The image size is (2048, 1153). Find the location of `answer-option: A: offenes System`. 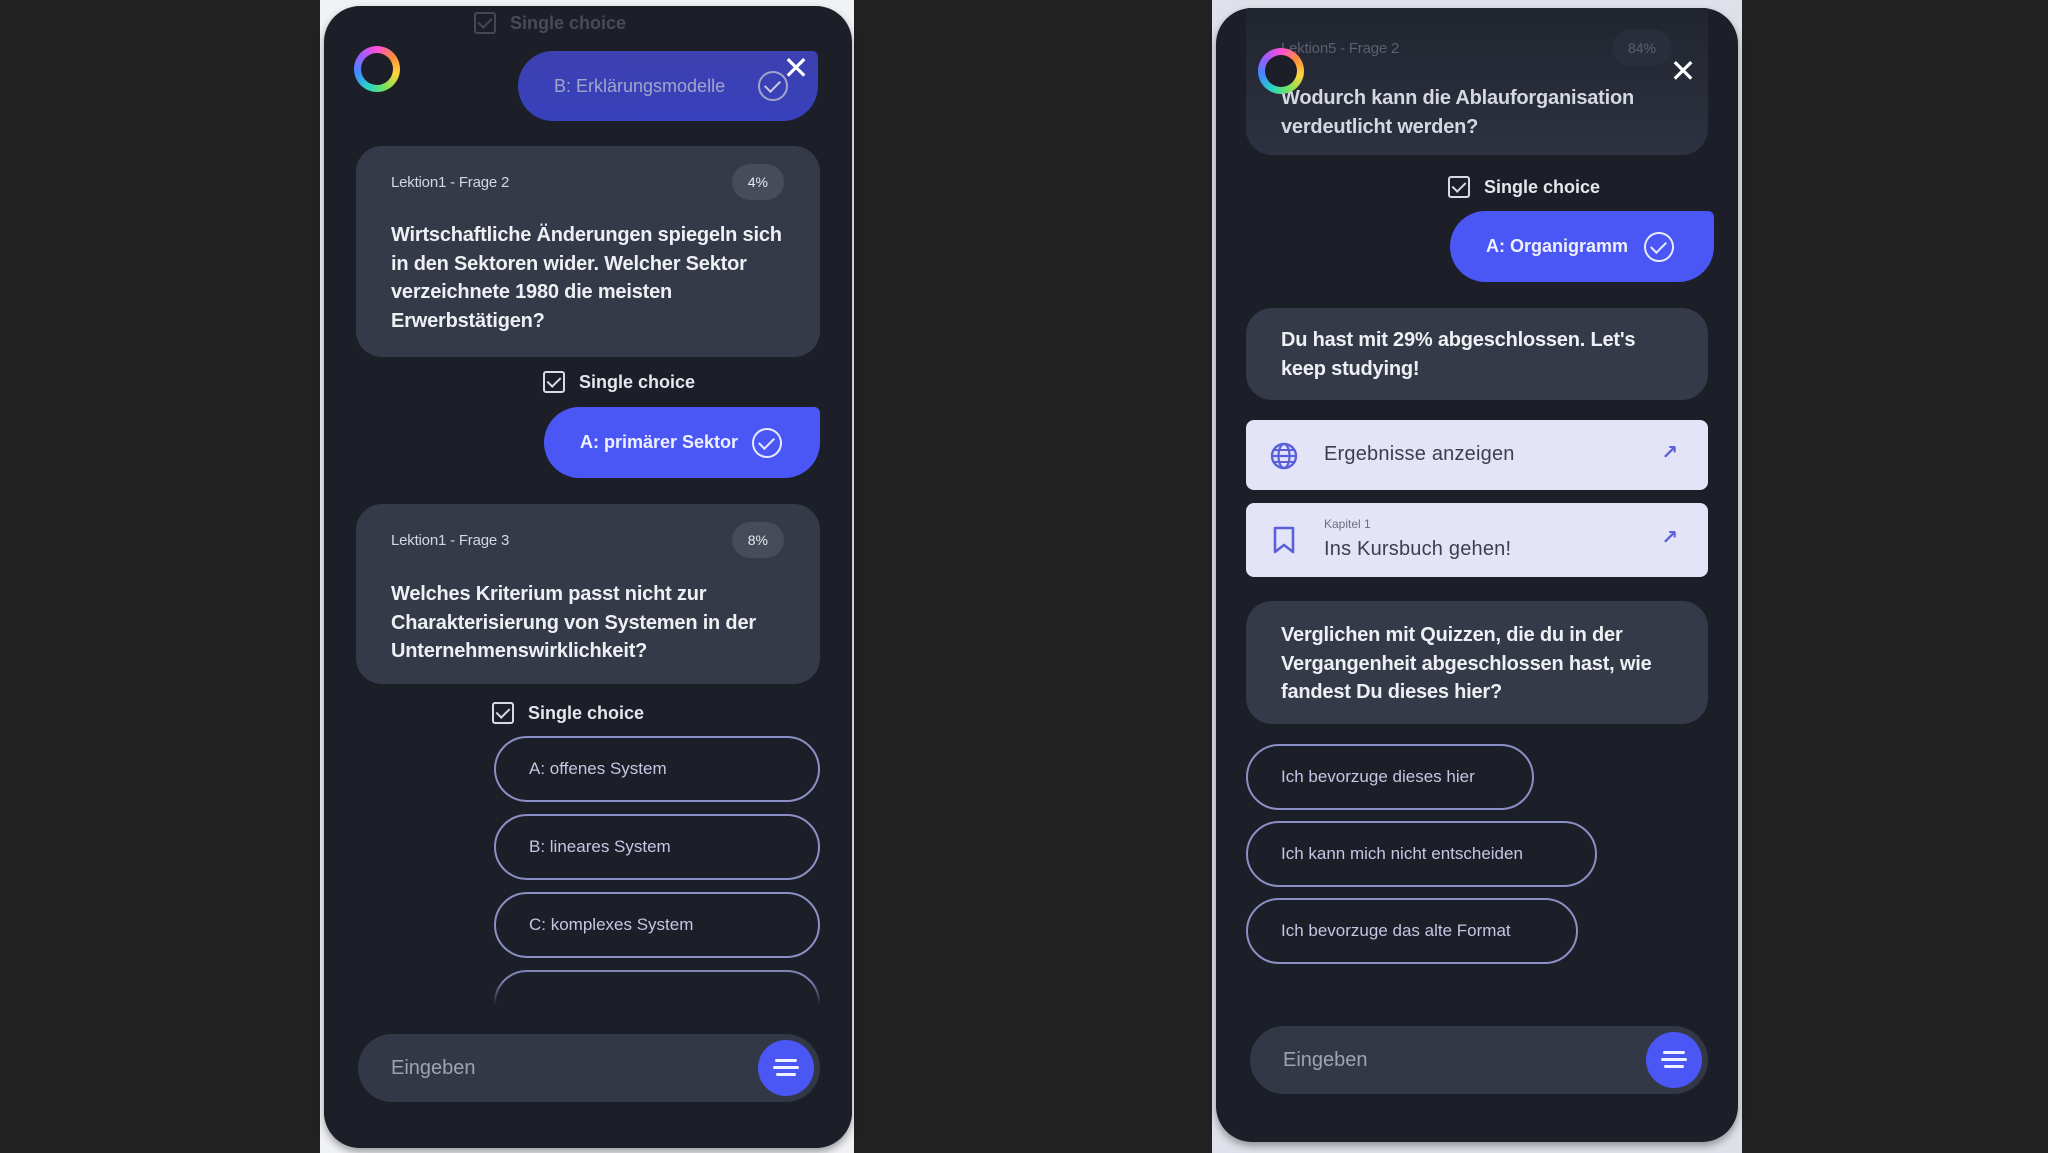

answer-option: A: offenes System is located at coordinates (657, 769).